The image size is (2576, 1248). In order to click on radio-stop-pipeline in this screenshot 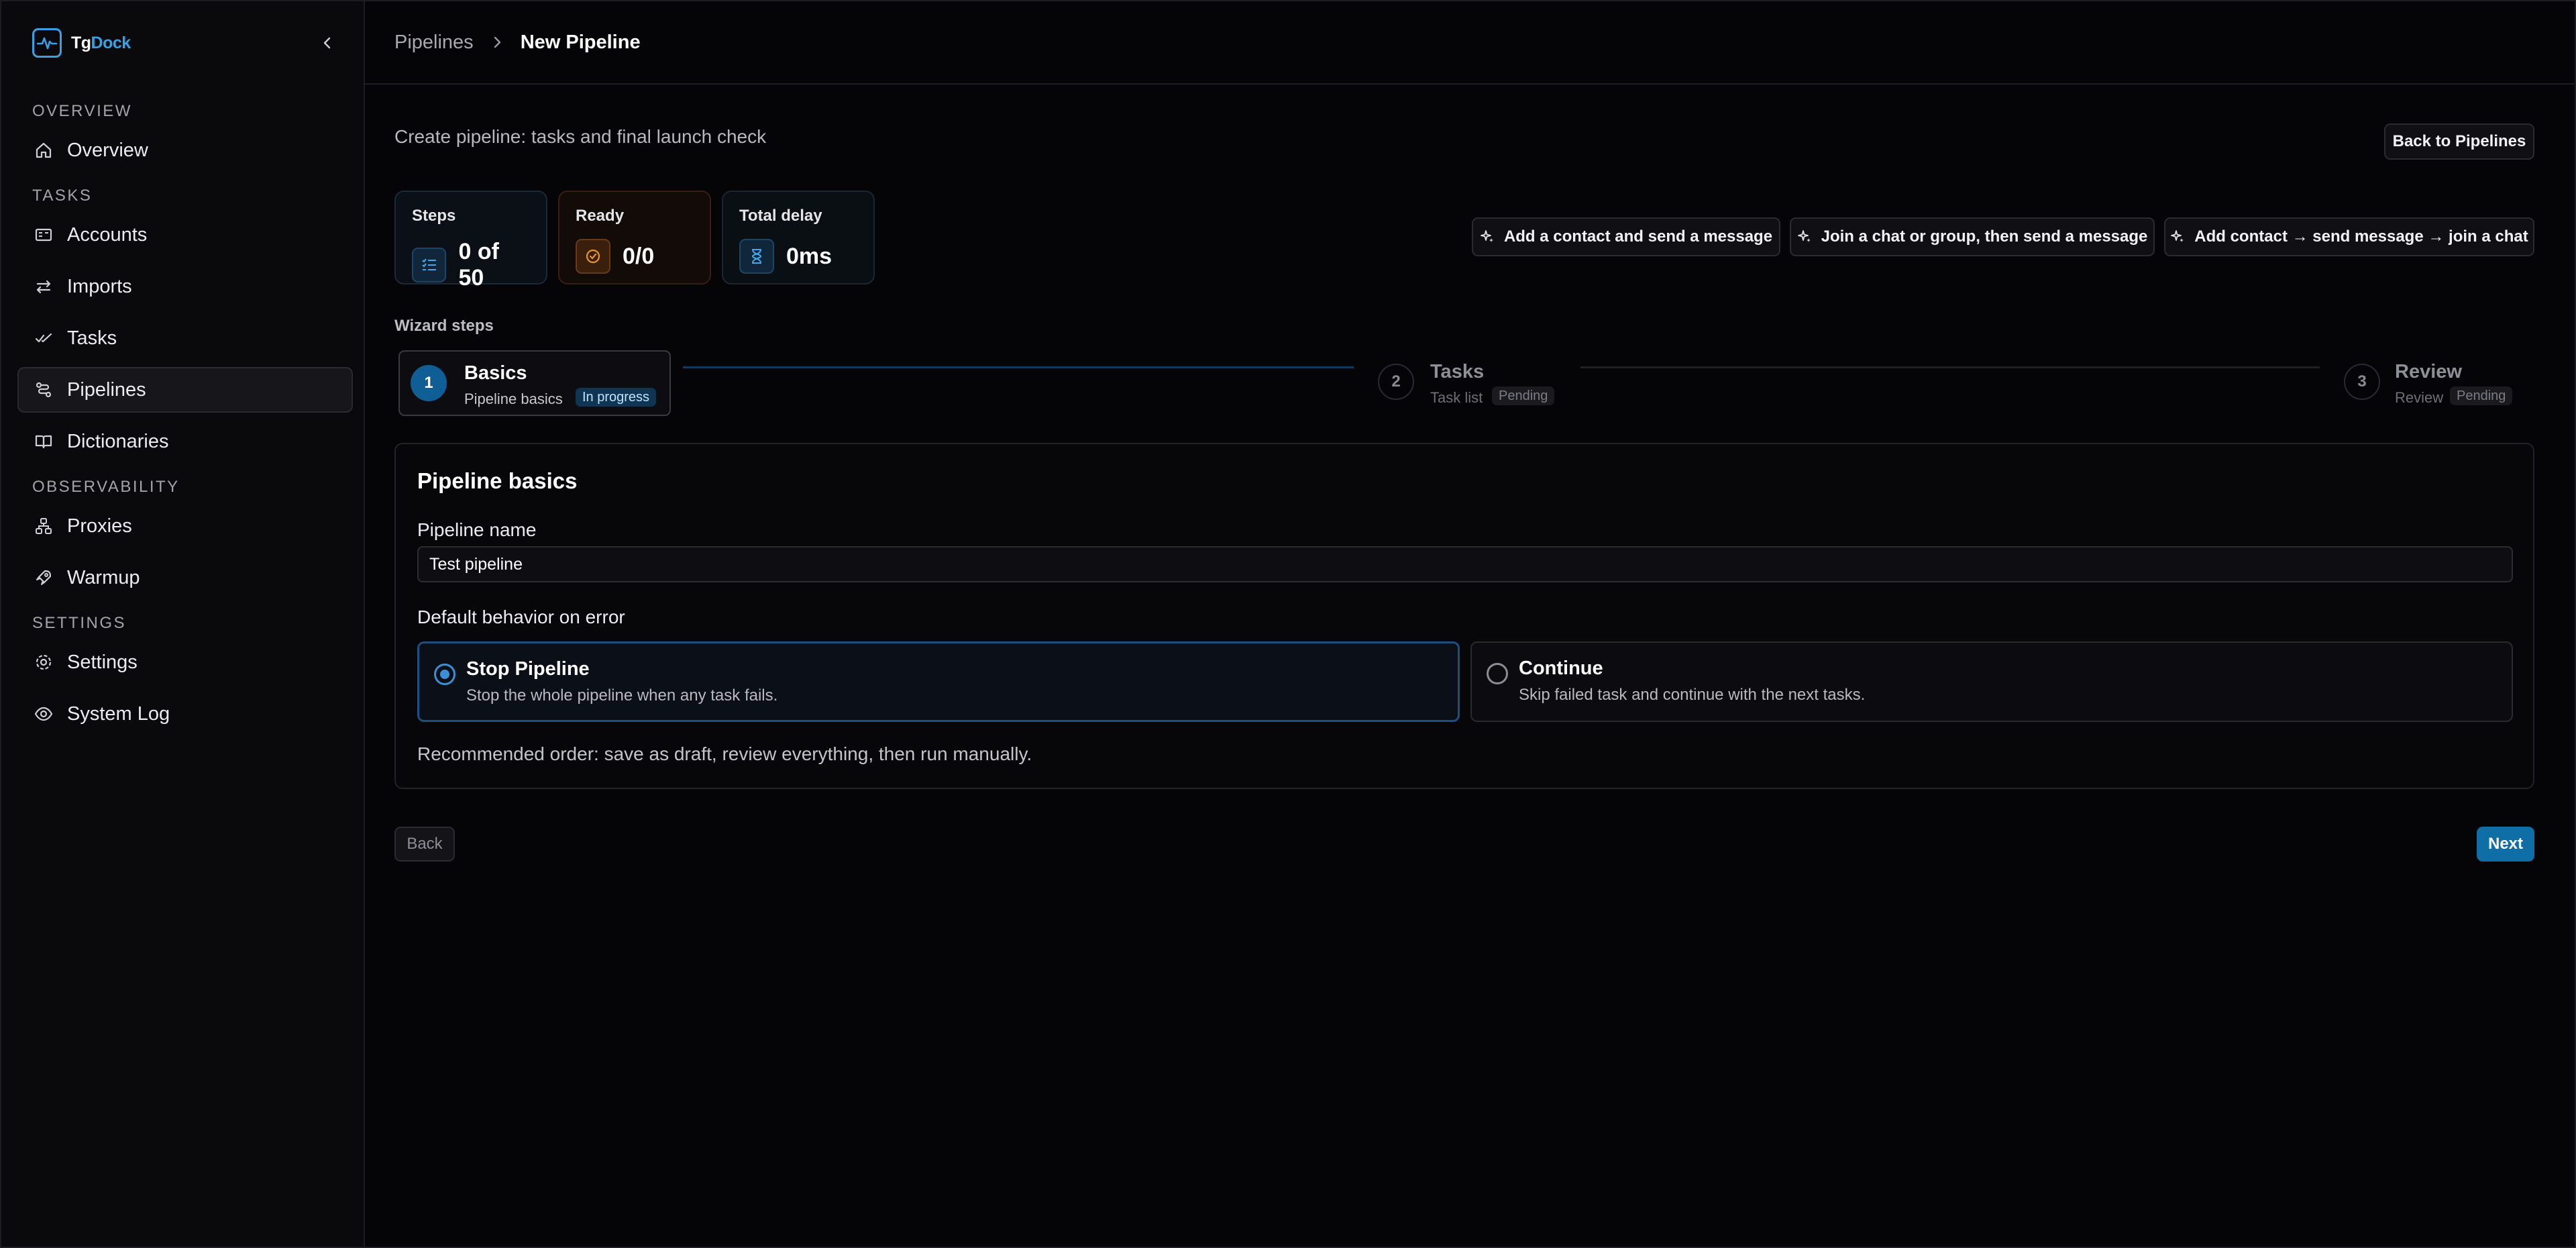, I will do `click(444, 675)`.